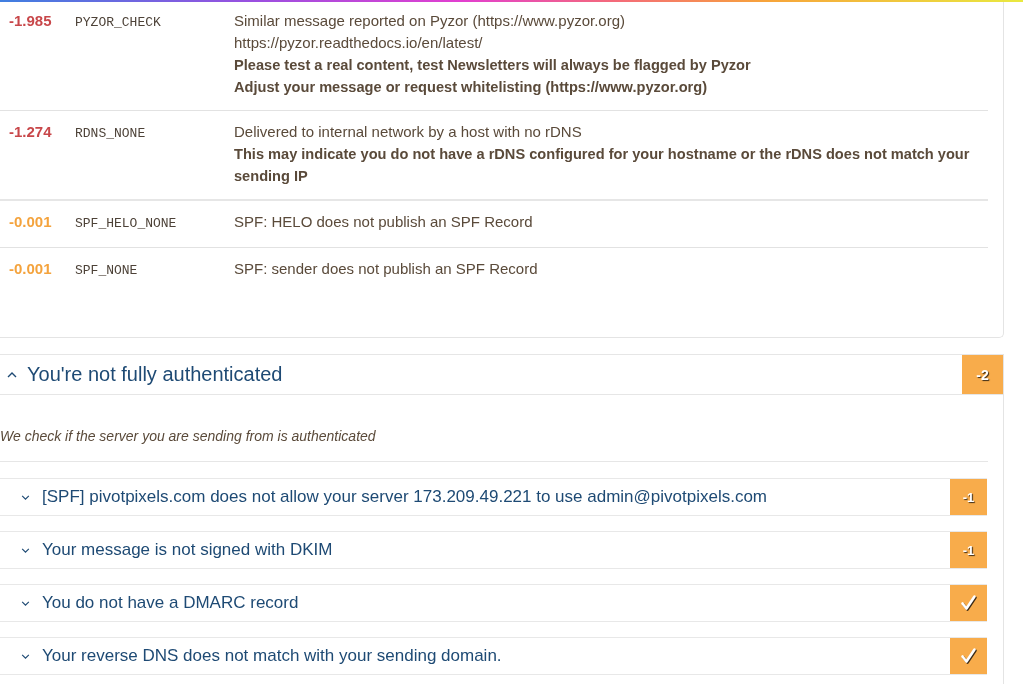 Image resolution: width=1023 pixels, height=684 pixels. Describe the element at coordinates (430, 21) in the screenshot. I see `rule-description: Similar message reported on Pyzor (https://www.pyzor.org)` at that location.